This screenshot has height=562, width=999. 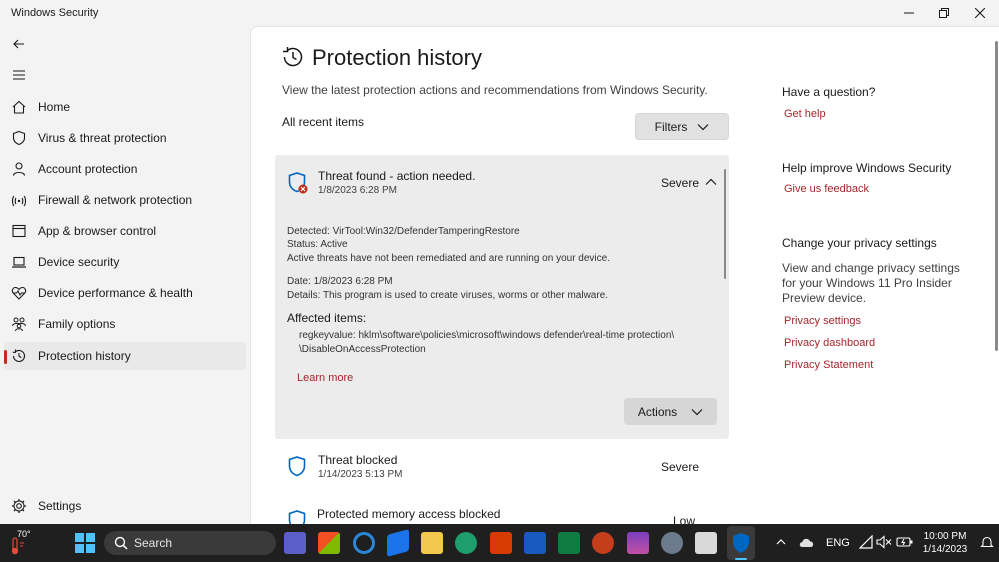 I want to click on sidebar-item-label: Settings, so click(x=60, y=506).